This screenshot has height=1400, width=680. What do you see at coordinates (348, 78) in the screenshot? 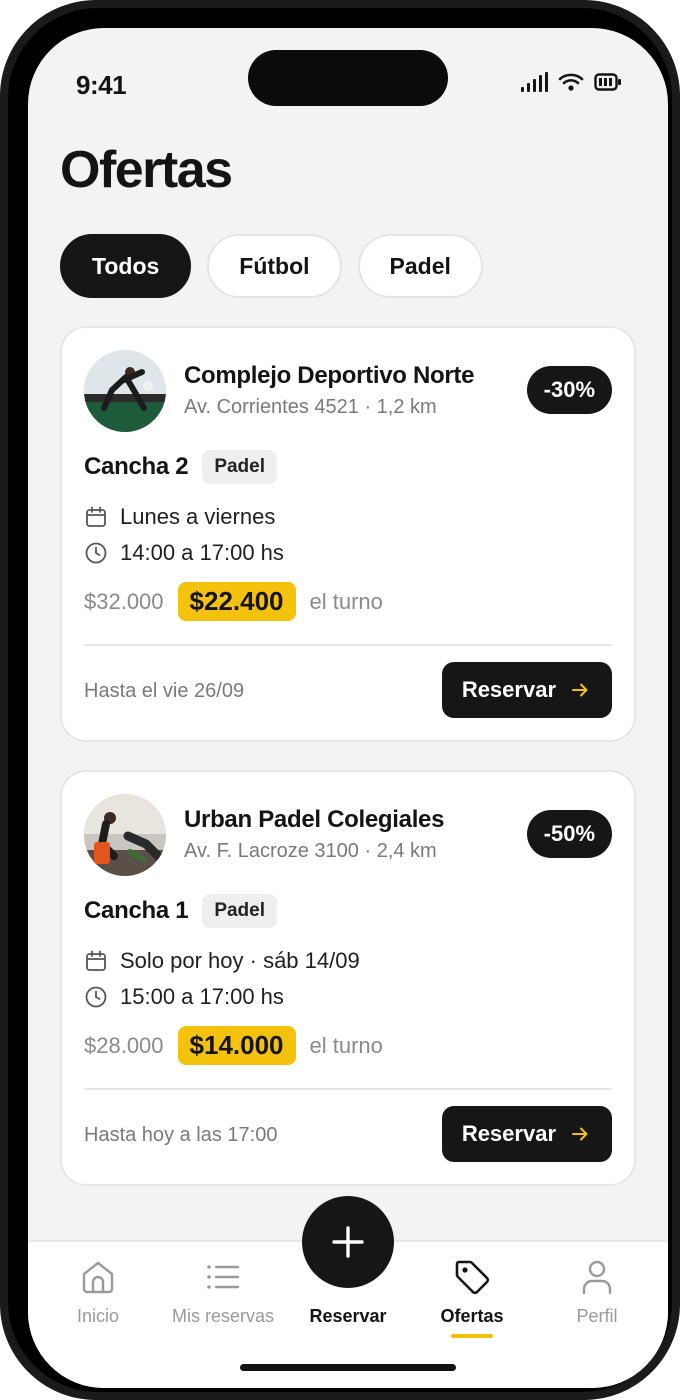
I see `dynamic-island` at bounding box center [348, 78].